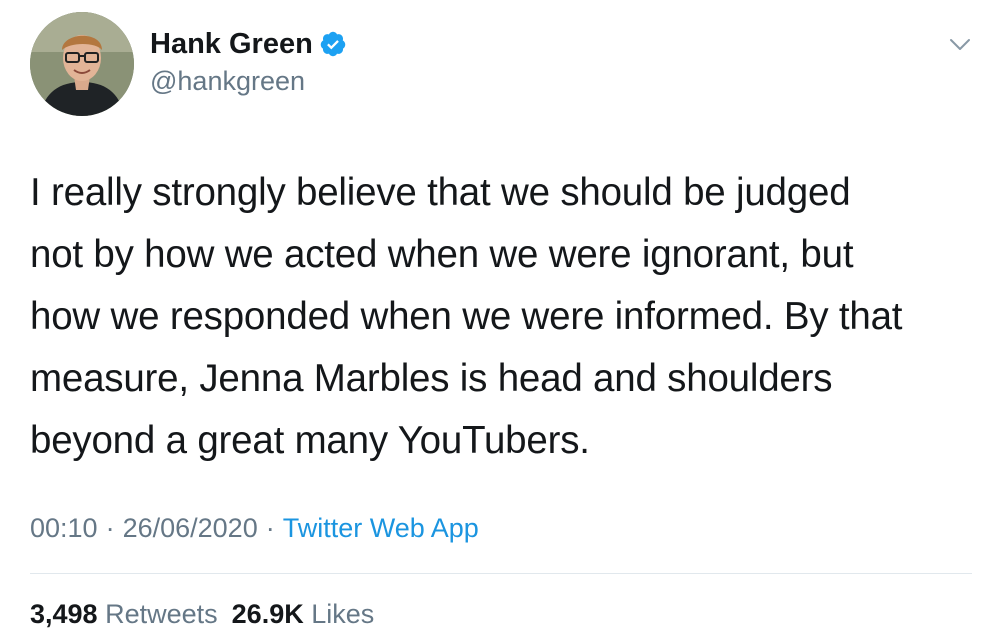 The height and width of the screenshot is (641, 1000). I want to click on author-name-row: Hank Green, so click(248, 44).